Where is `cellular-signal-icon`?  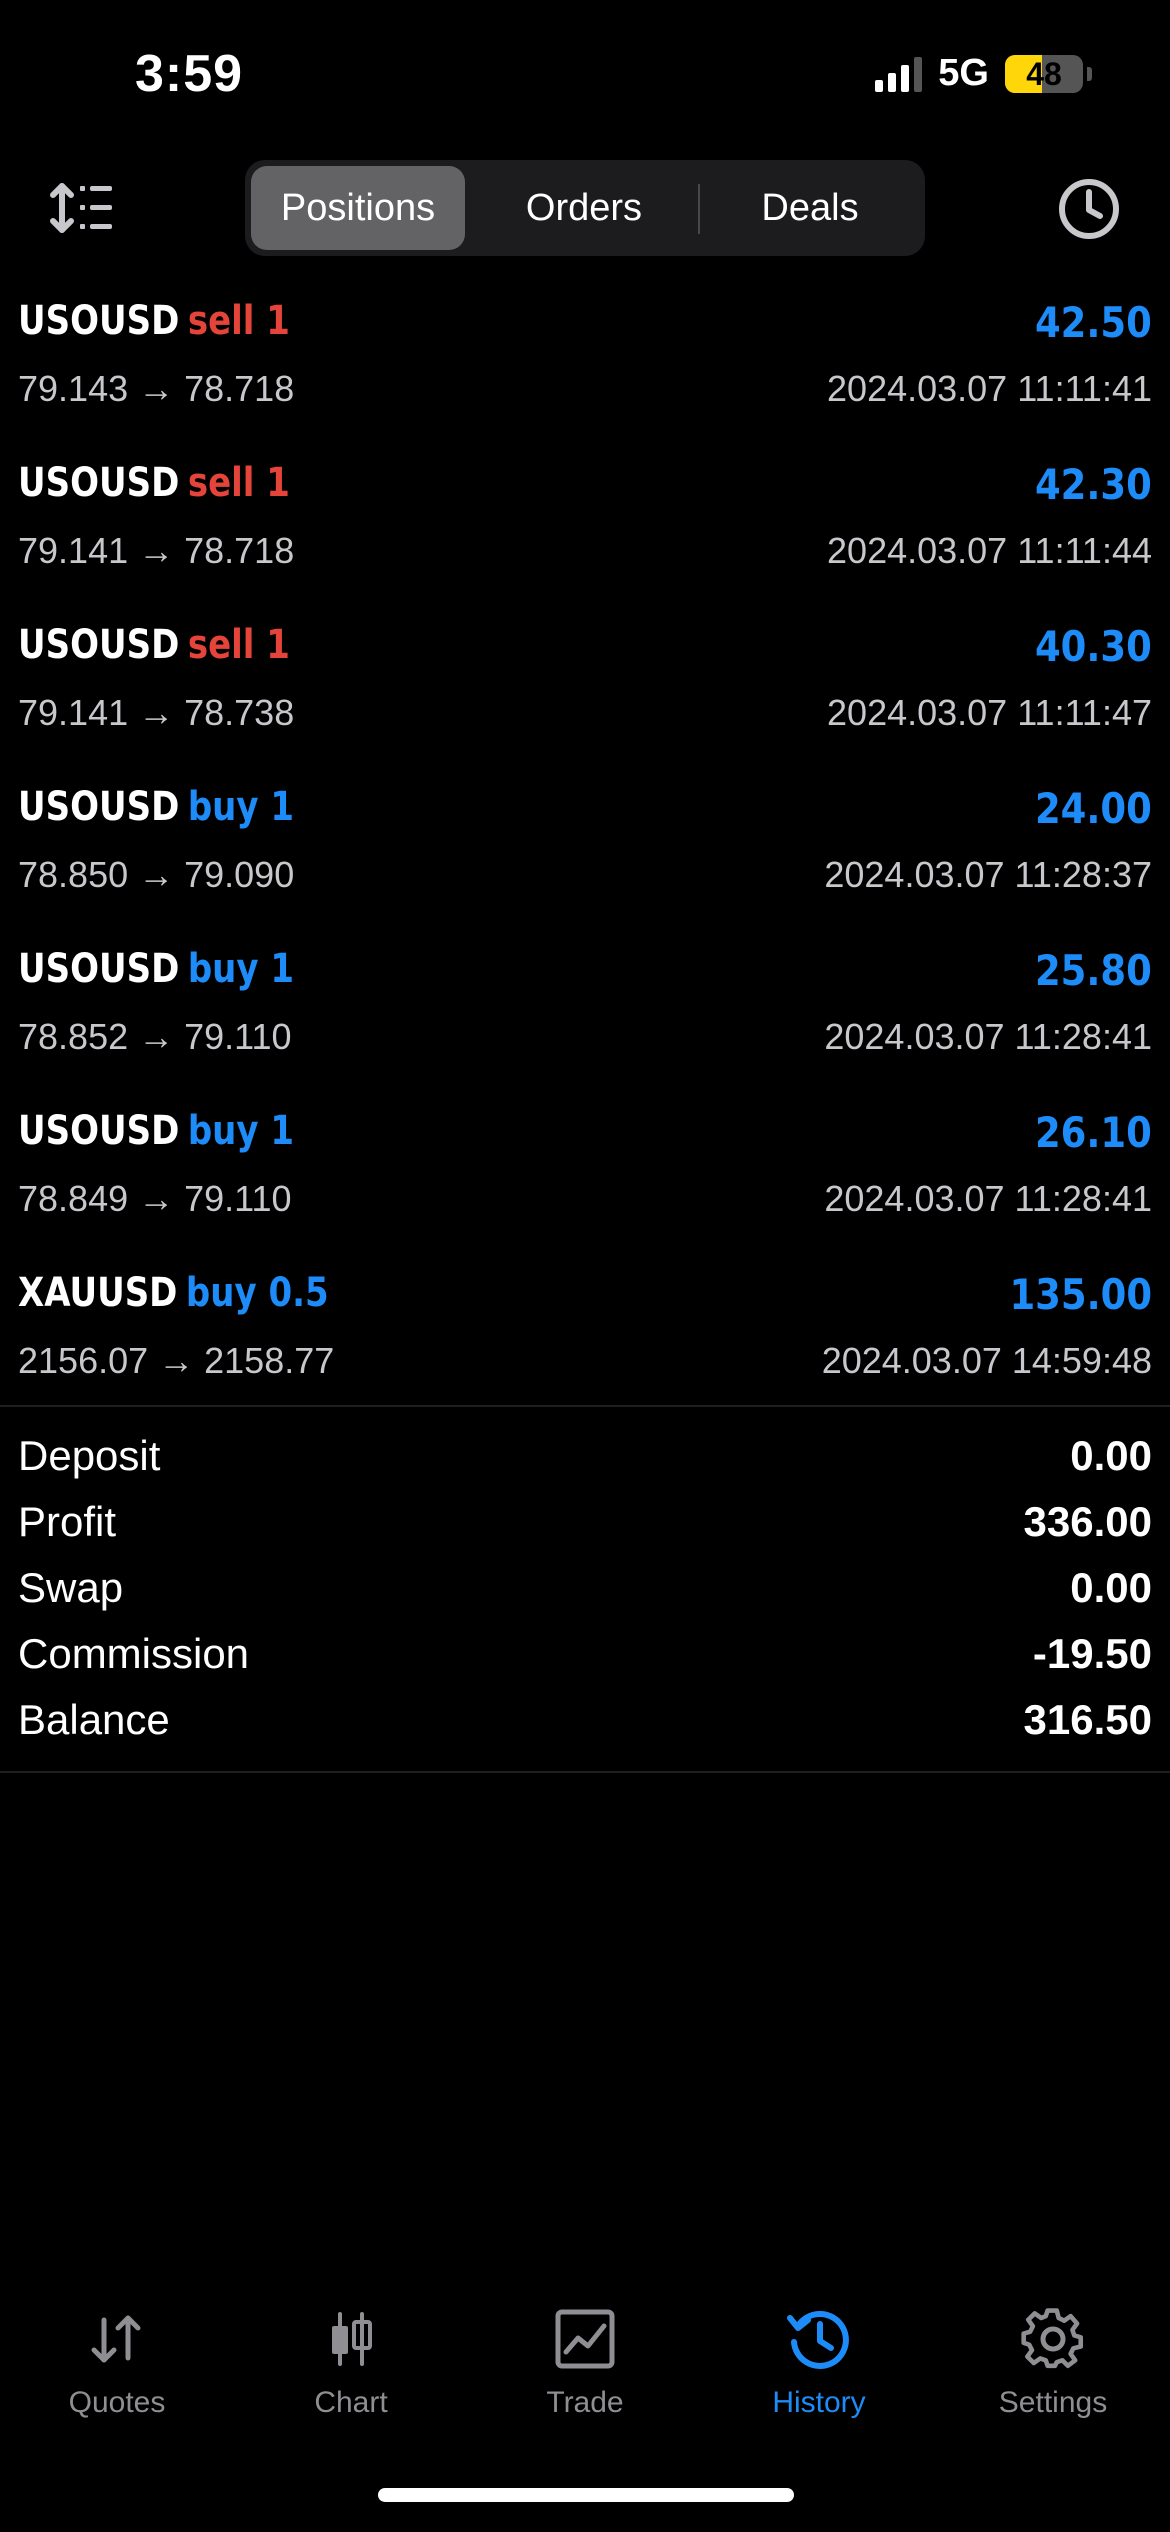
cellular-signal-icon is located at coordinates (899, 74).